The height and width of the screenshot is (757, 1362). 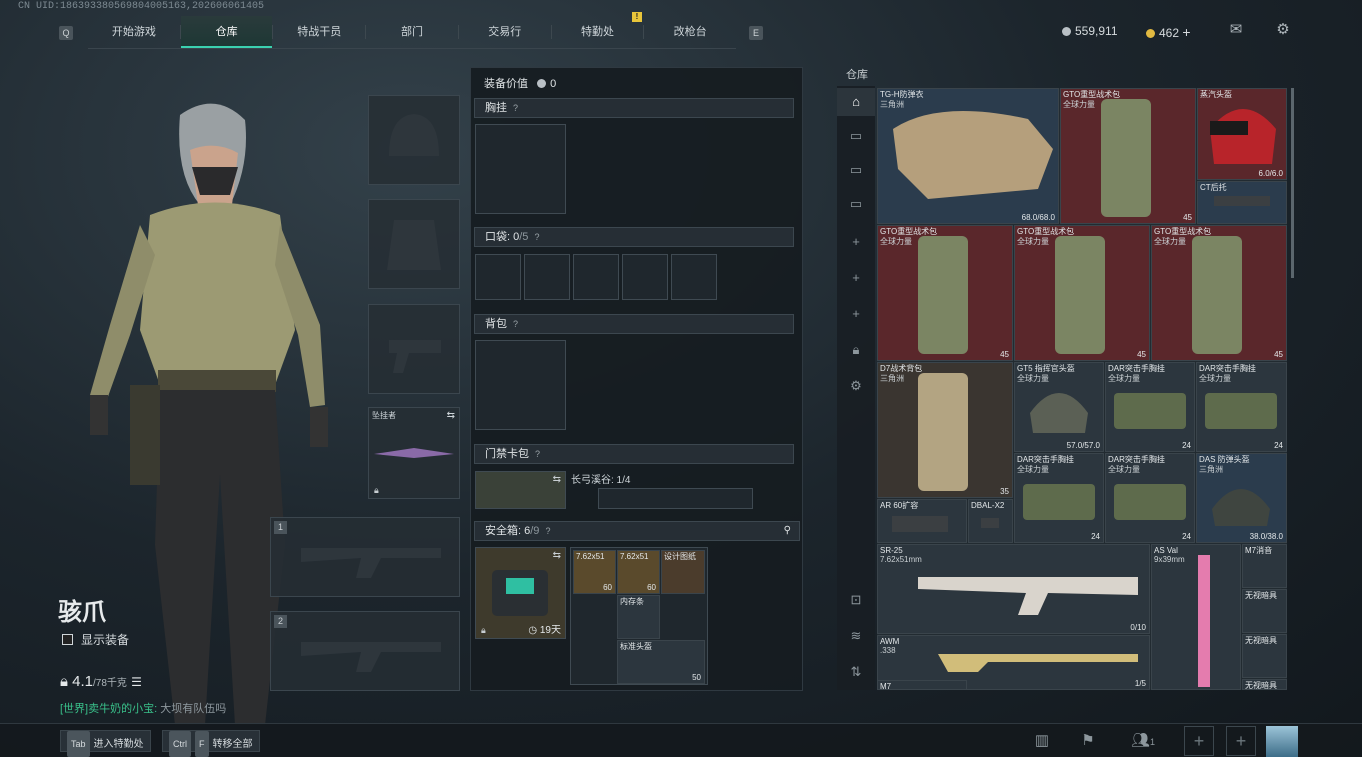 I want to click on storage-scrollbar, so click(x=1292, y=183).